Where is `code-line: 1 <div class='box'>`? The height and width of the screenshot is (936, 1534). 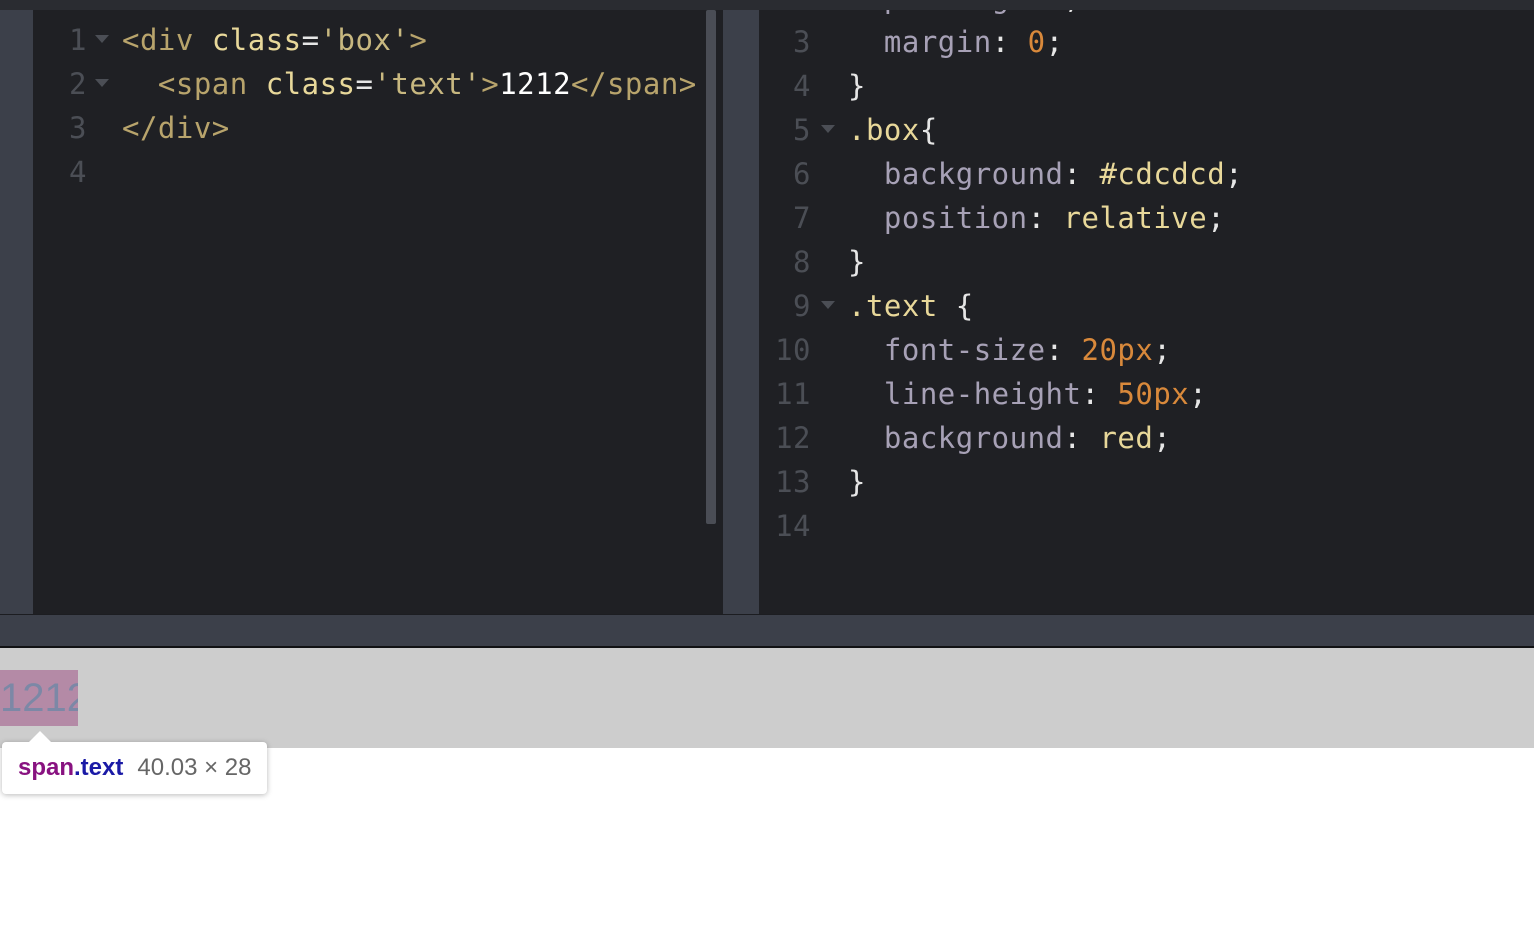 code-line: 1 <div class='box'> is located at coordinates (378, 40).